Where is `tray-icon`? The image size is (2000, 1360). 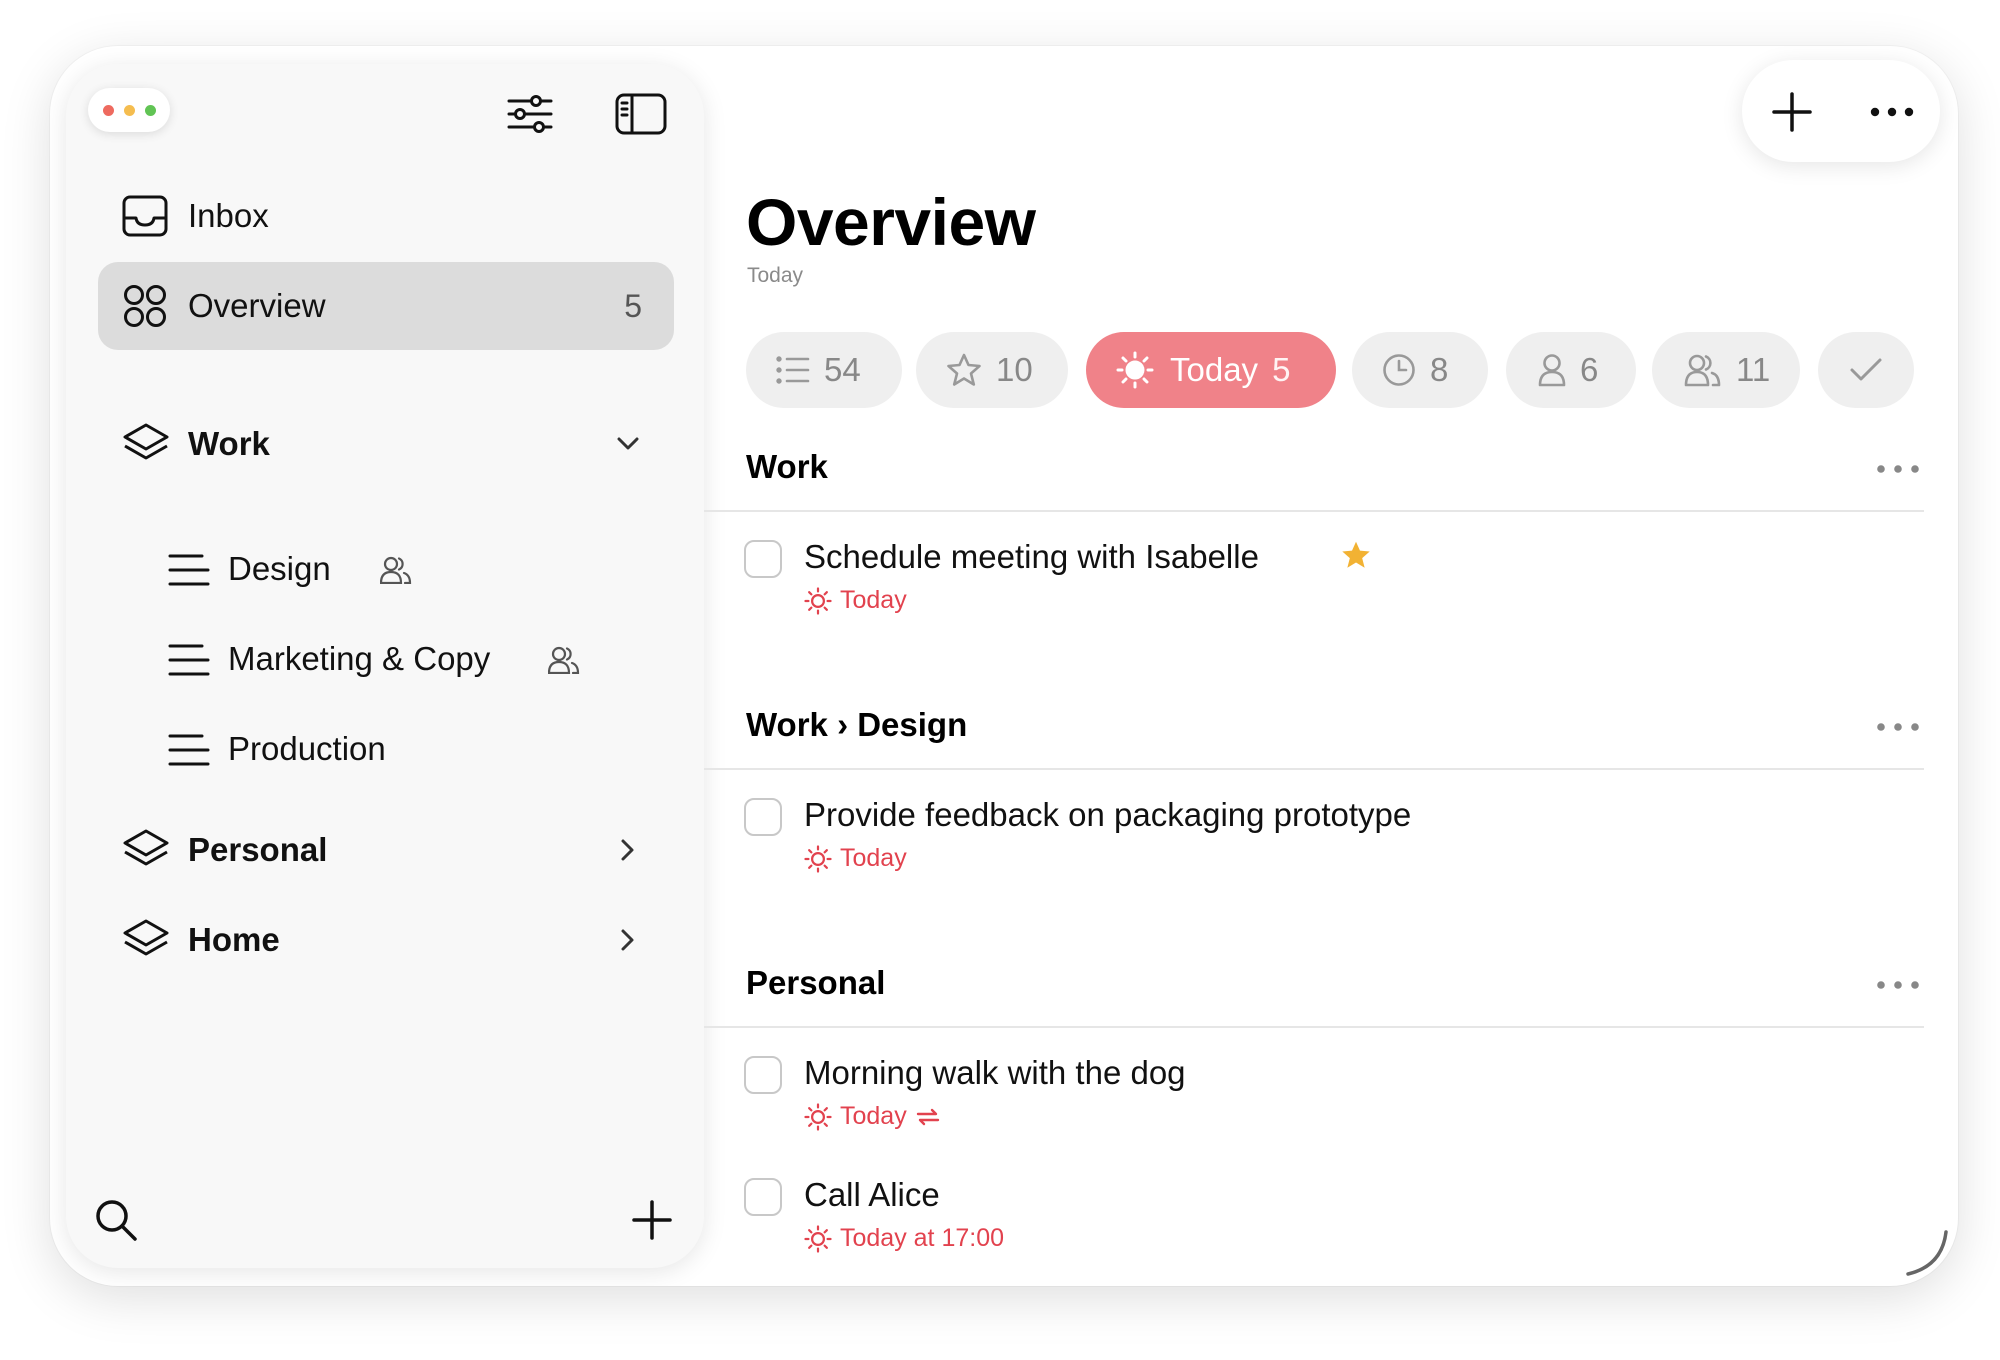 tray-icon is located at coordinates (145, 216).